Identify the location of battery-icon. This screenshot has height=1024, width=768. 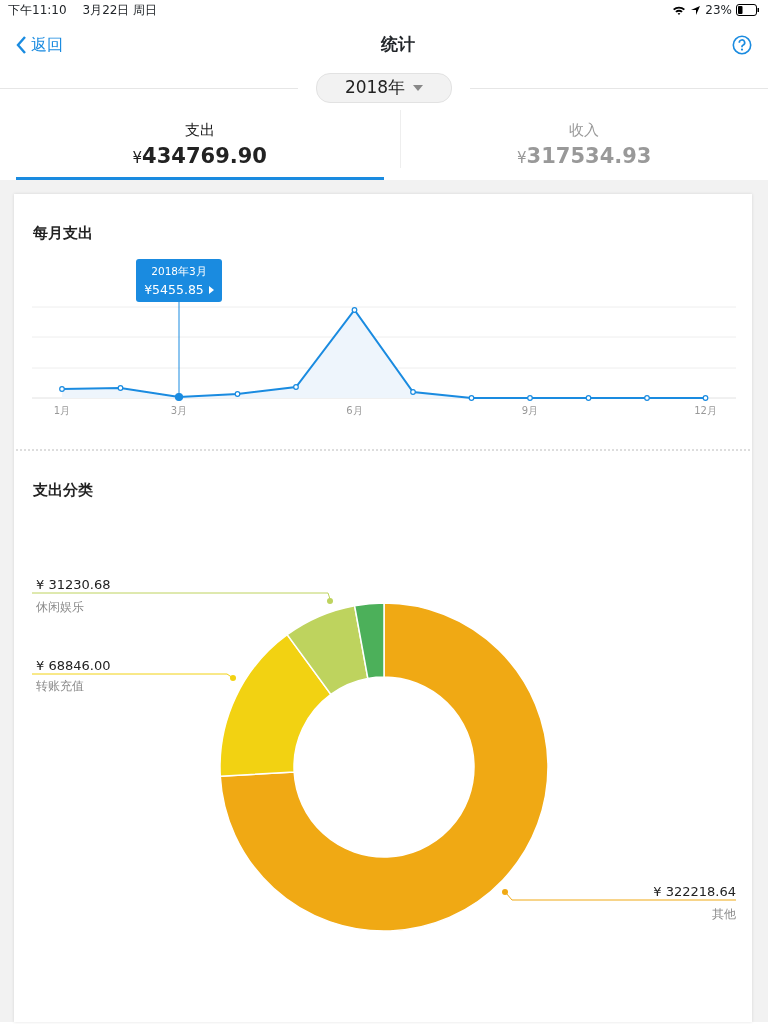
(748, 10).